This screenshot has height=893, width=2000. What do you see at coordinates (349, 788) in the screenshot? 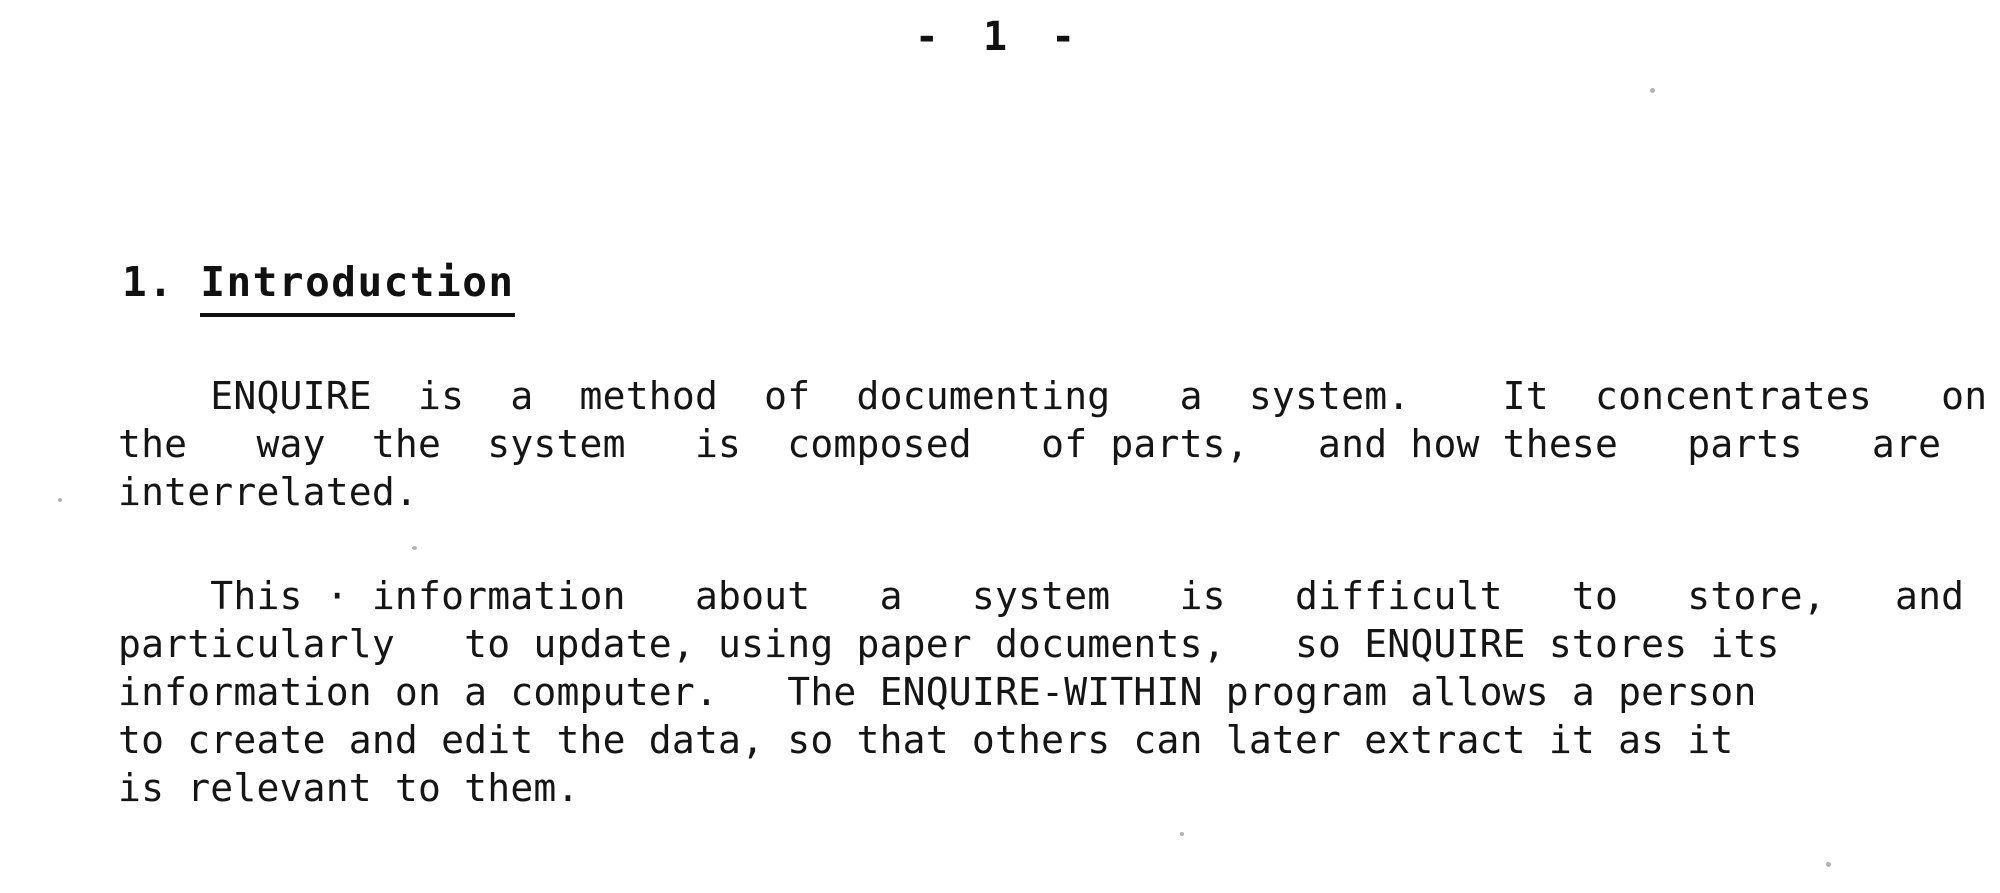
I see `paragraph-line: is relevant to them.` at bounding box center [349, 788].